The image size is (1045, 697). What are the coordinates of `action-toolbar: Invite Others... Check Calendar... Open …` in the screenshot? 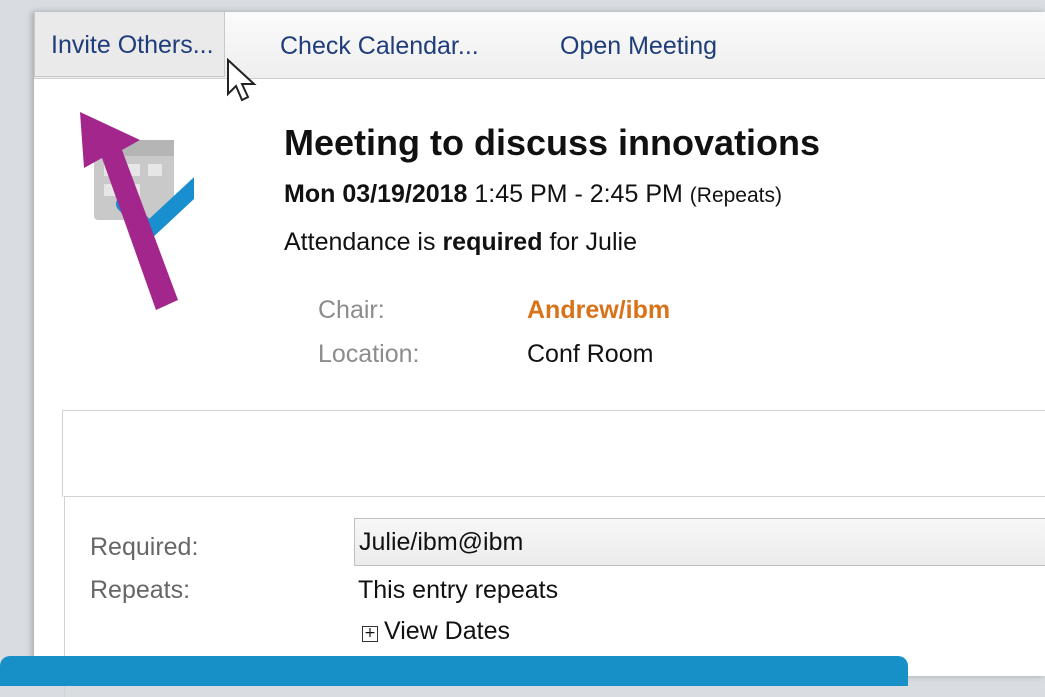 It's located at (539, 45).